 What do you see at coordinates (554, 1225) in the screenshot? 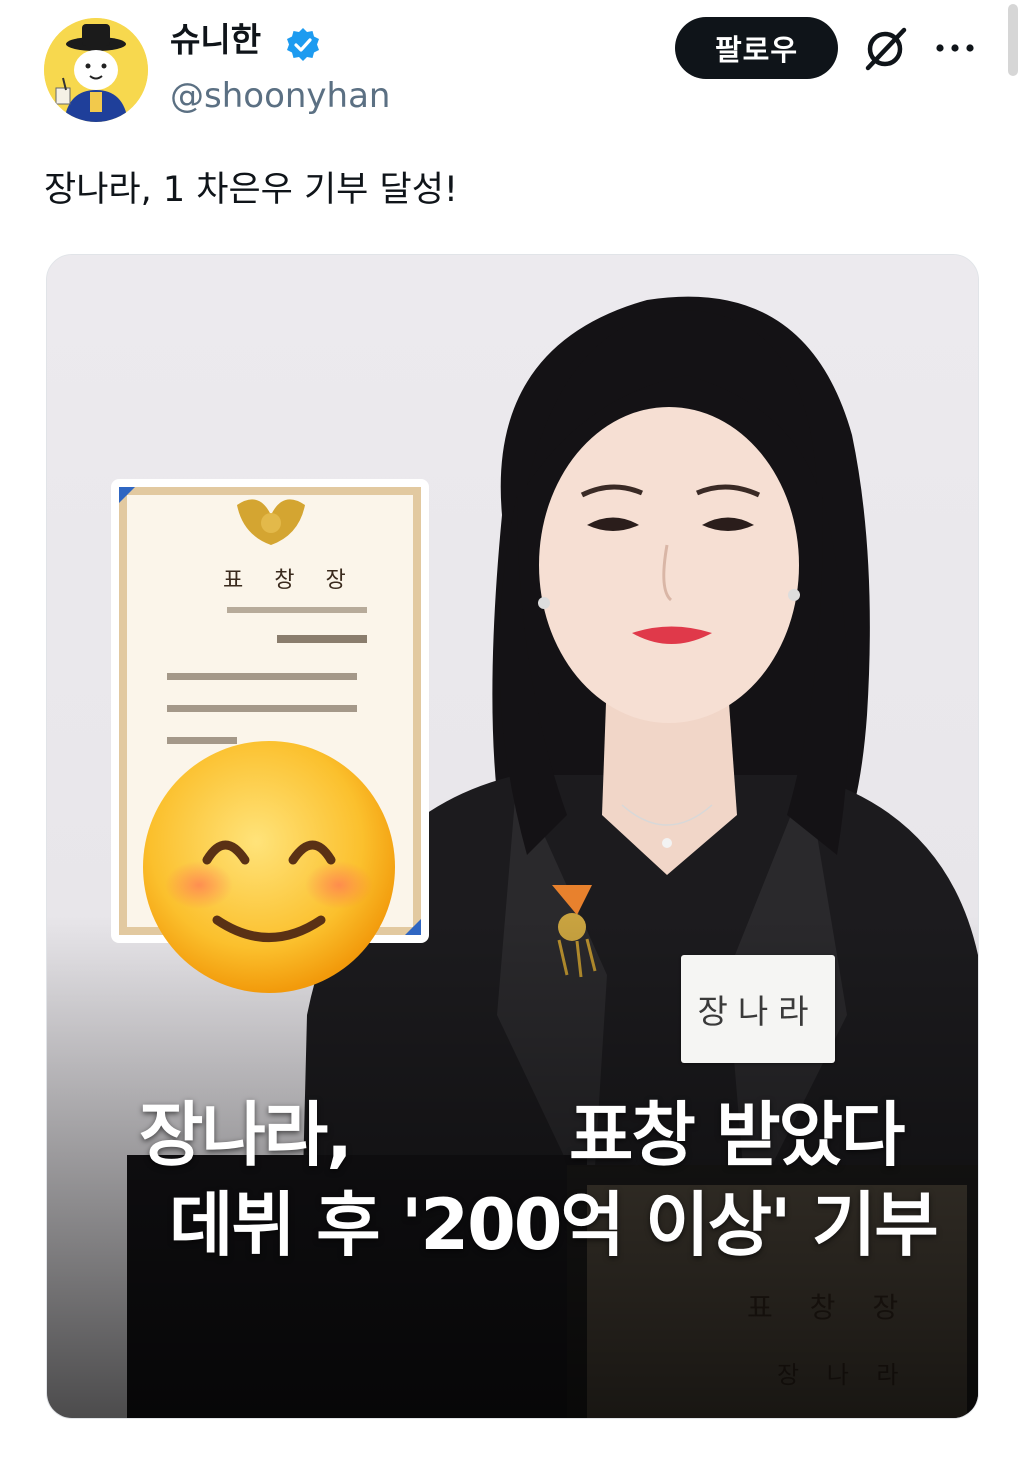
I see `caption-line-2: 데뷔 후 '200억 이상' 기부` at bounding box center [554, 1225].